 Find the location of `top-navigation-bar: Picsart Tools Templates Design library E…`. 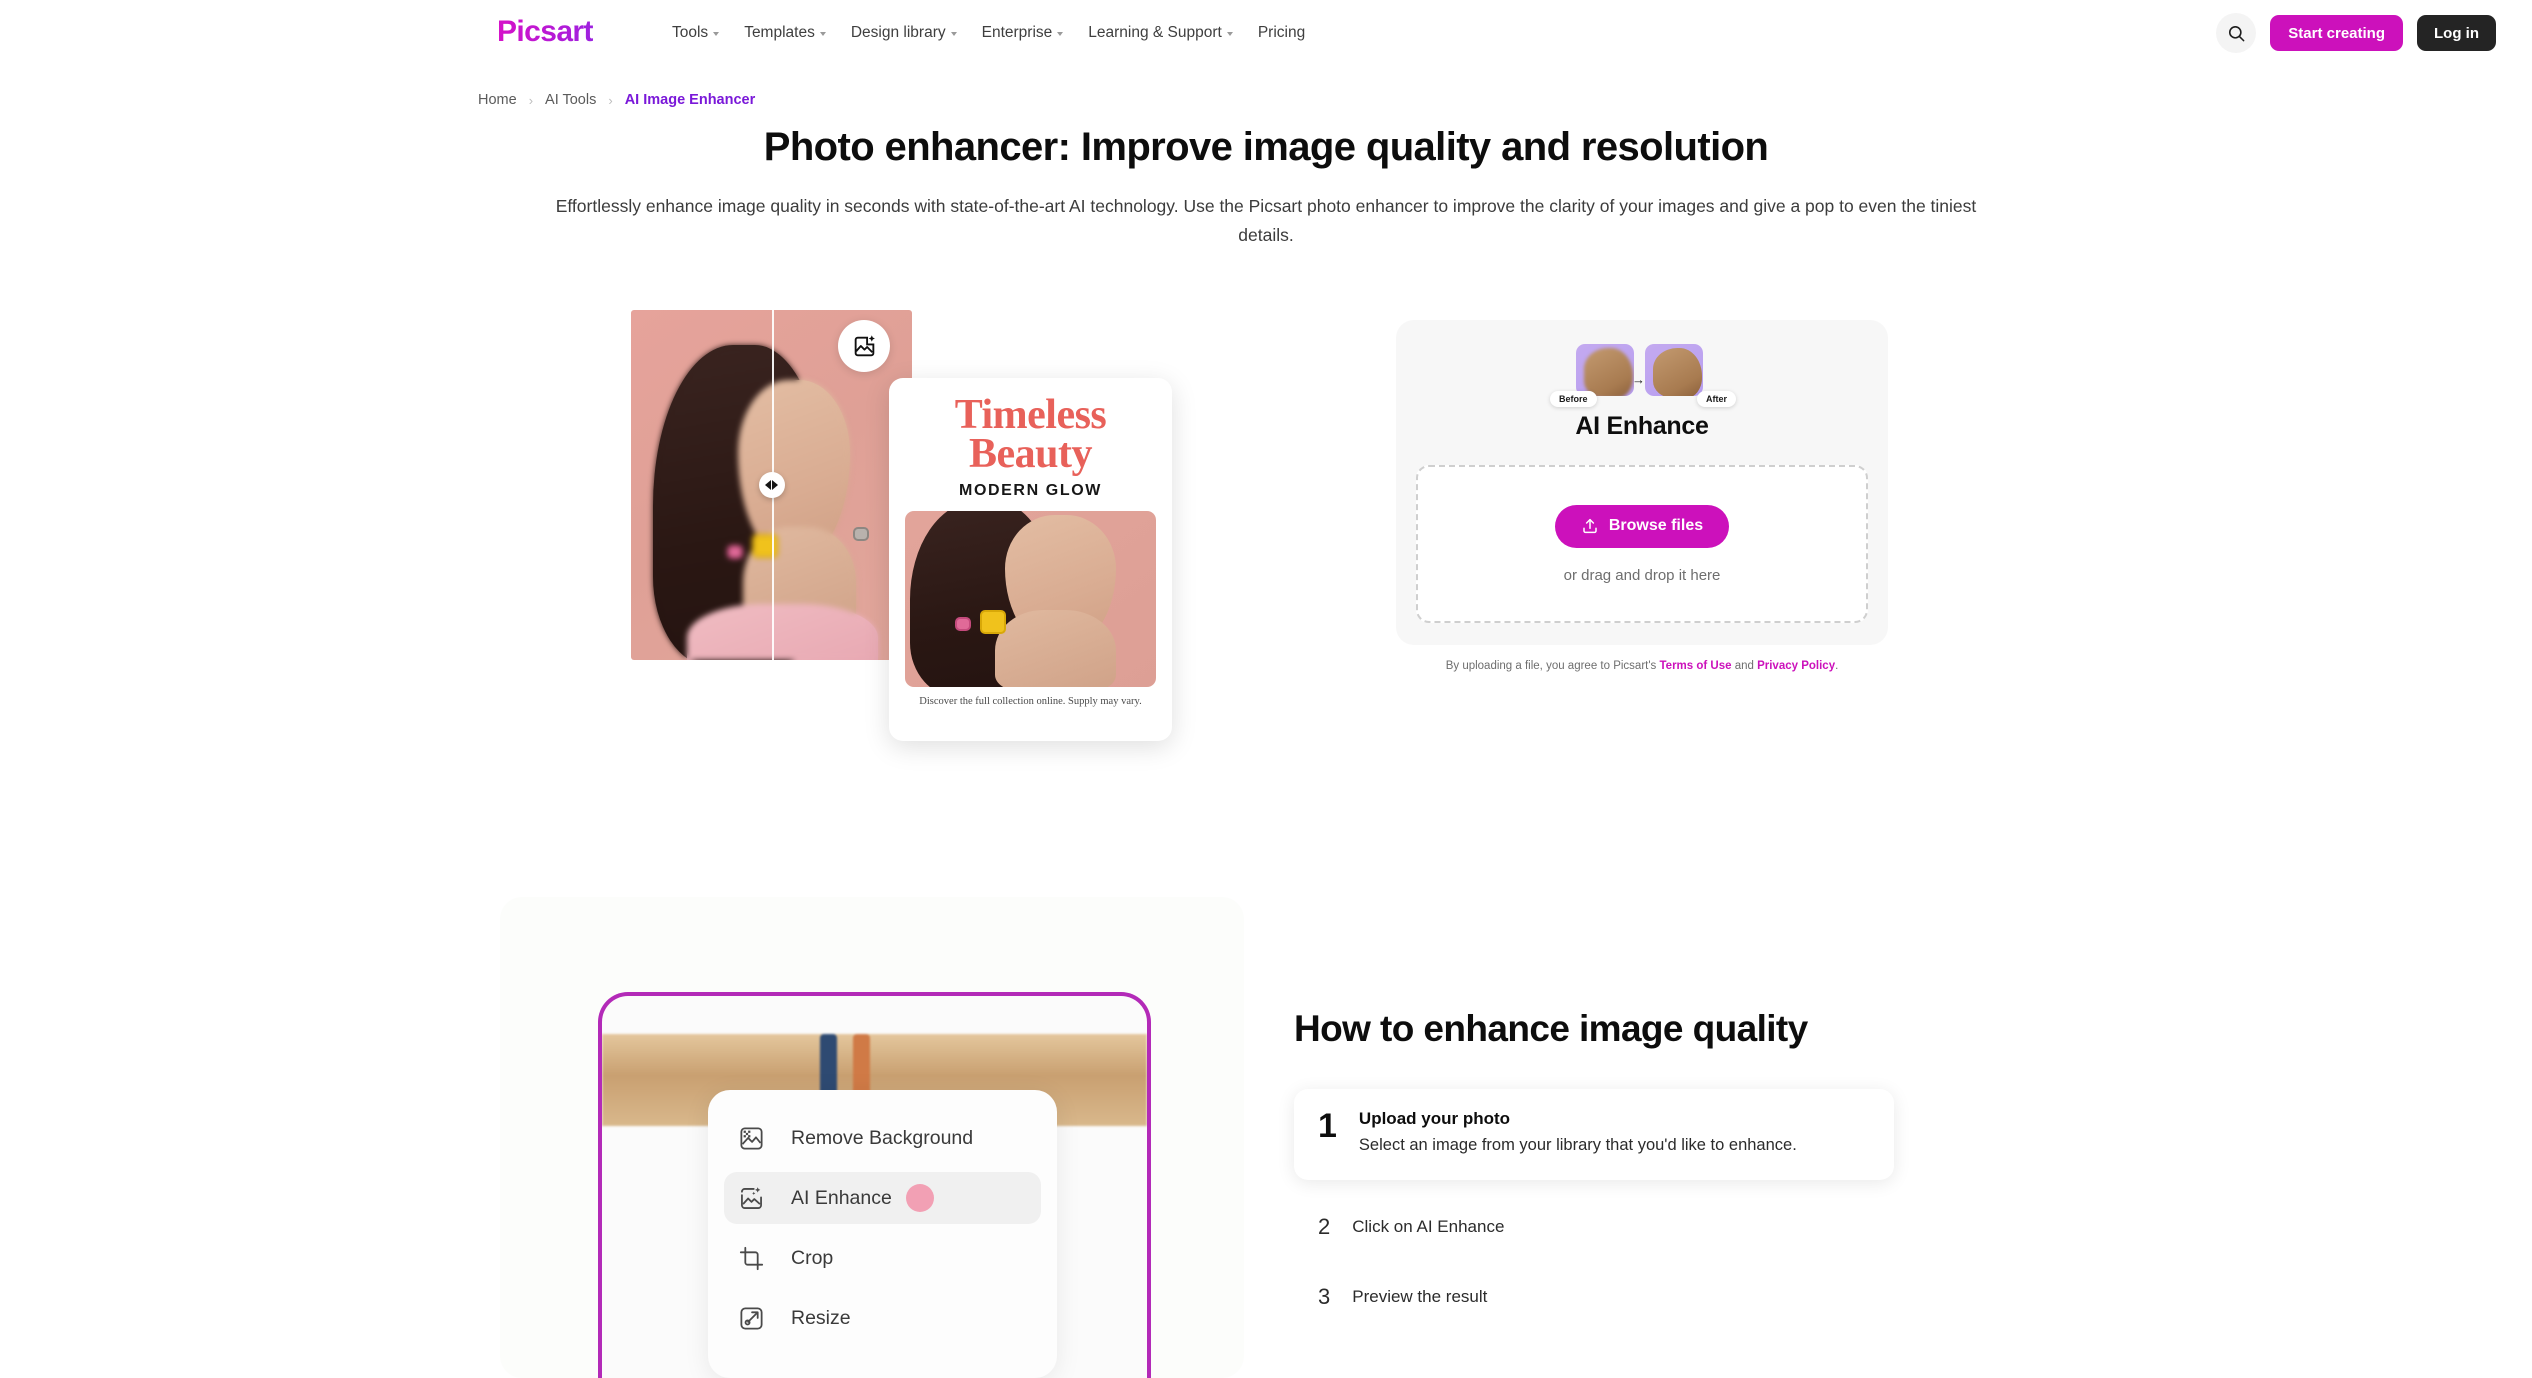

top-navigation-bar: Picsart Tools Templates Design library E… is located at coordinates (1266, 33).